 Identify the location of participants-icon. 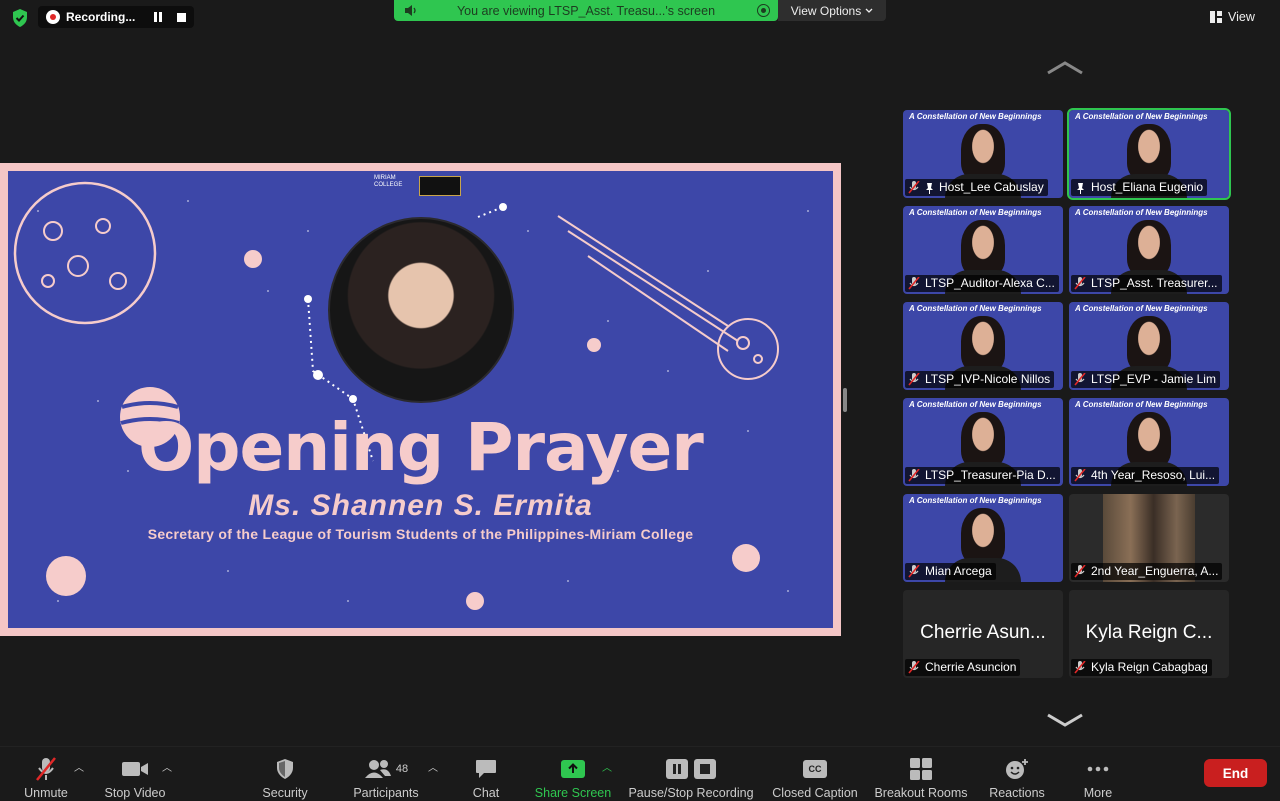
(377, 769).